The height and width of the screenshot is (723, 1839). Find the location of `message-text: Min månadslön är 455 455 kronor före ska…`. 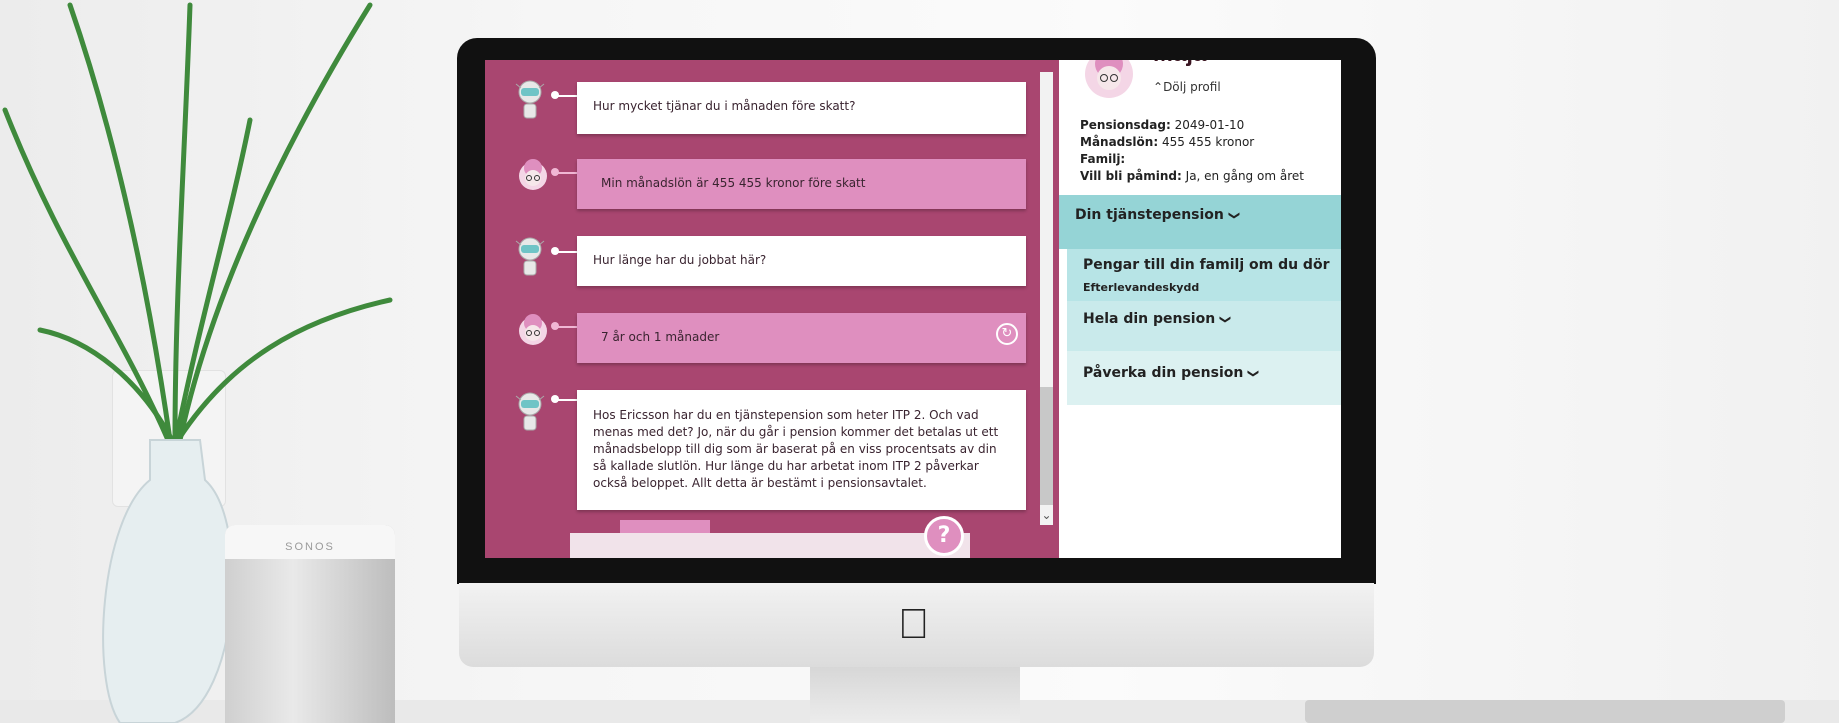

message-text: Min månadslön är 455 455 kronor före ska… is located at coordinates (733, 183).